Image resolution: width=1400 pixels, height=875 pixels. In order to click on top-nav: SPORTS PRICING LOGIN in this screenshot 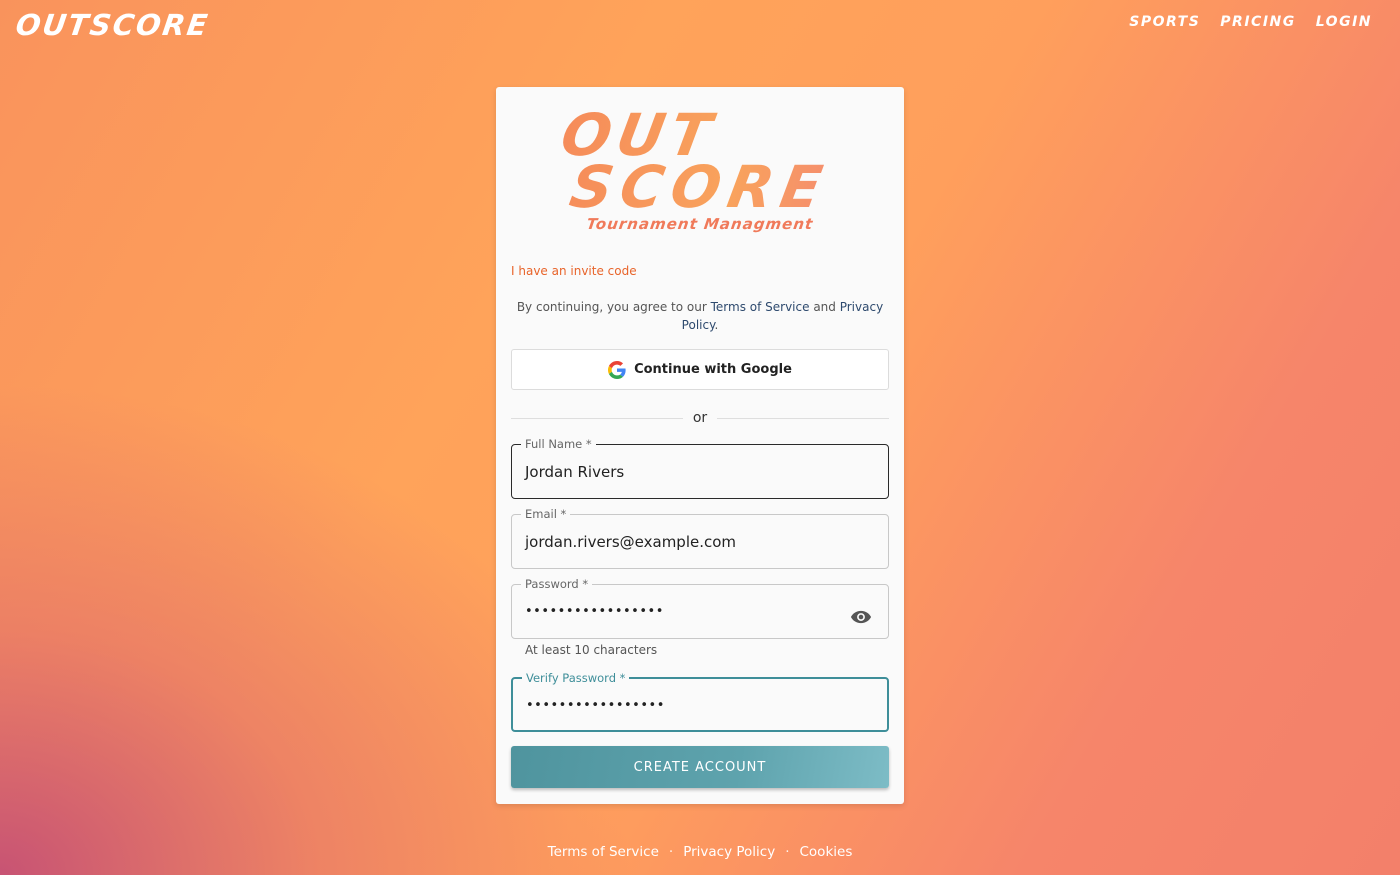, I will do `click(1250, 22)`.